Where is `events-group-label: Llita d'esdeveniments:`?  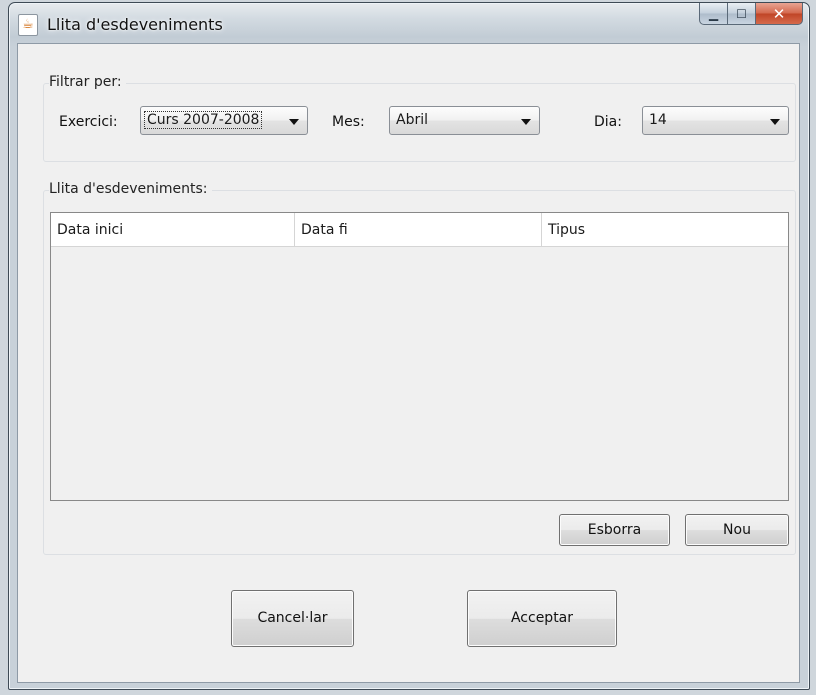 events-group-label: Llita d'esdeveniments: is located at coordinates (130, 189).